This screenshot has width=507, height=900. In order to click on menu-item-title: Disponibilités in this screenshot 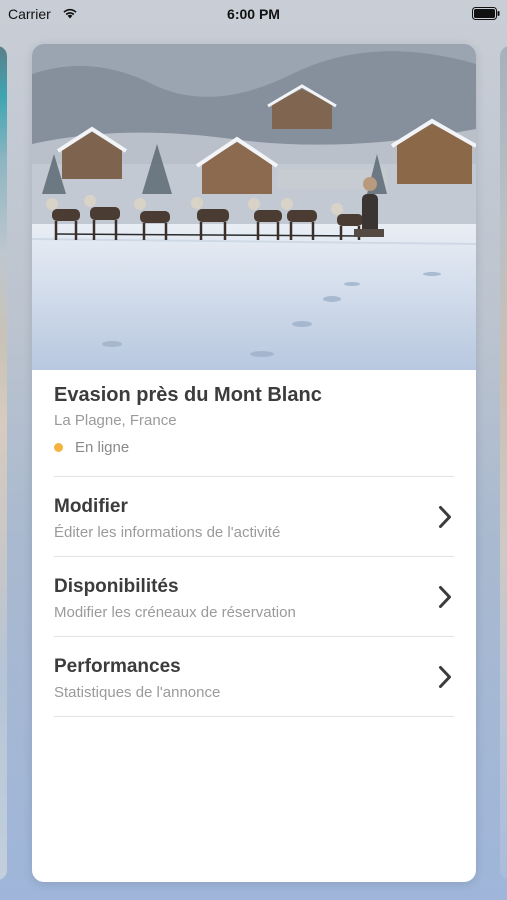, I will do `click(116, 586)`.